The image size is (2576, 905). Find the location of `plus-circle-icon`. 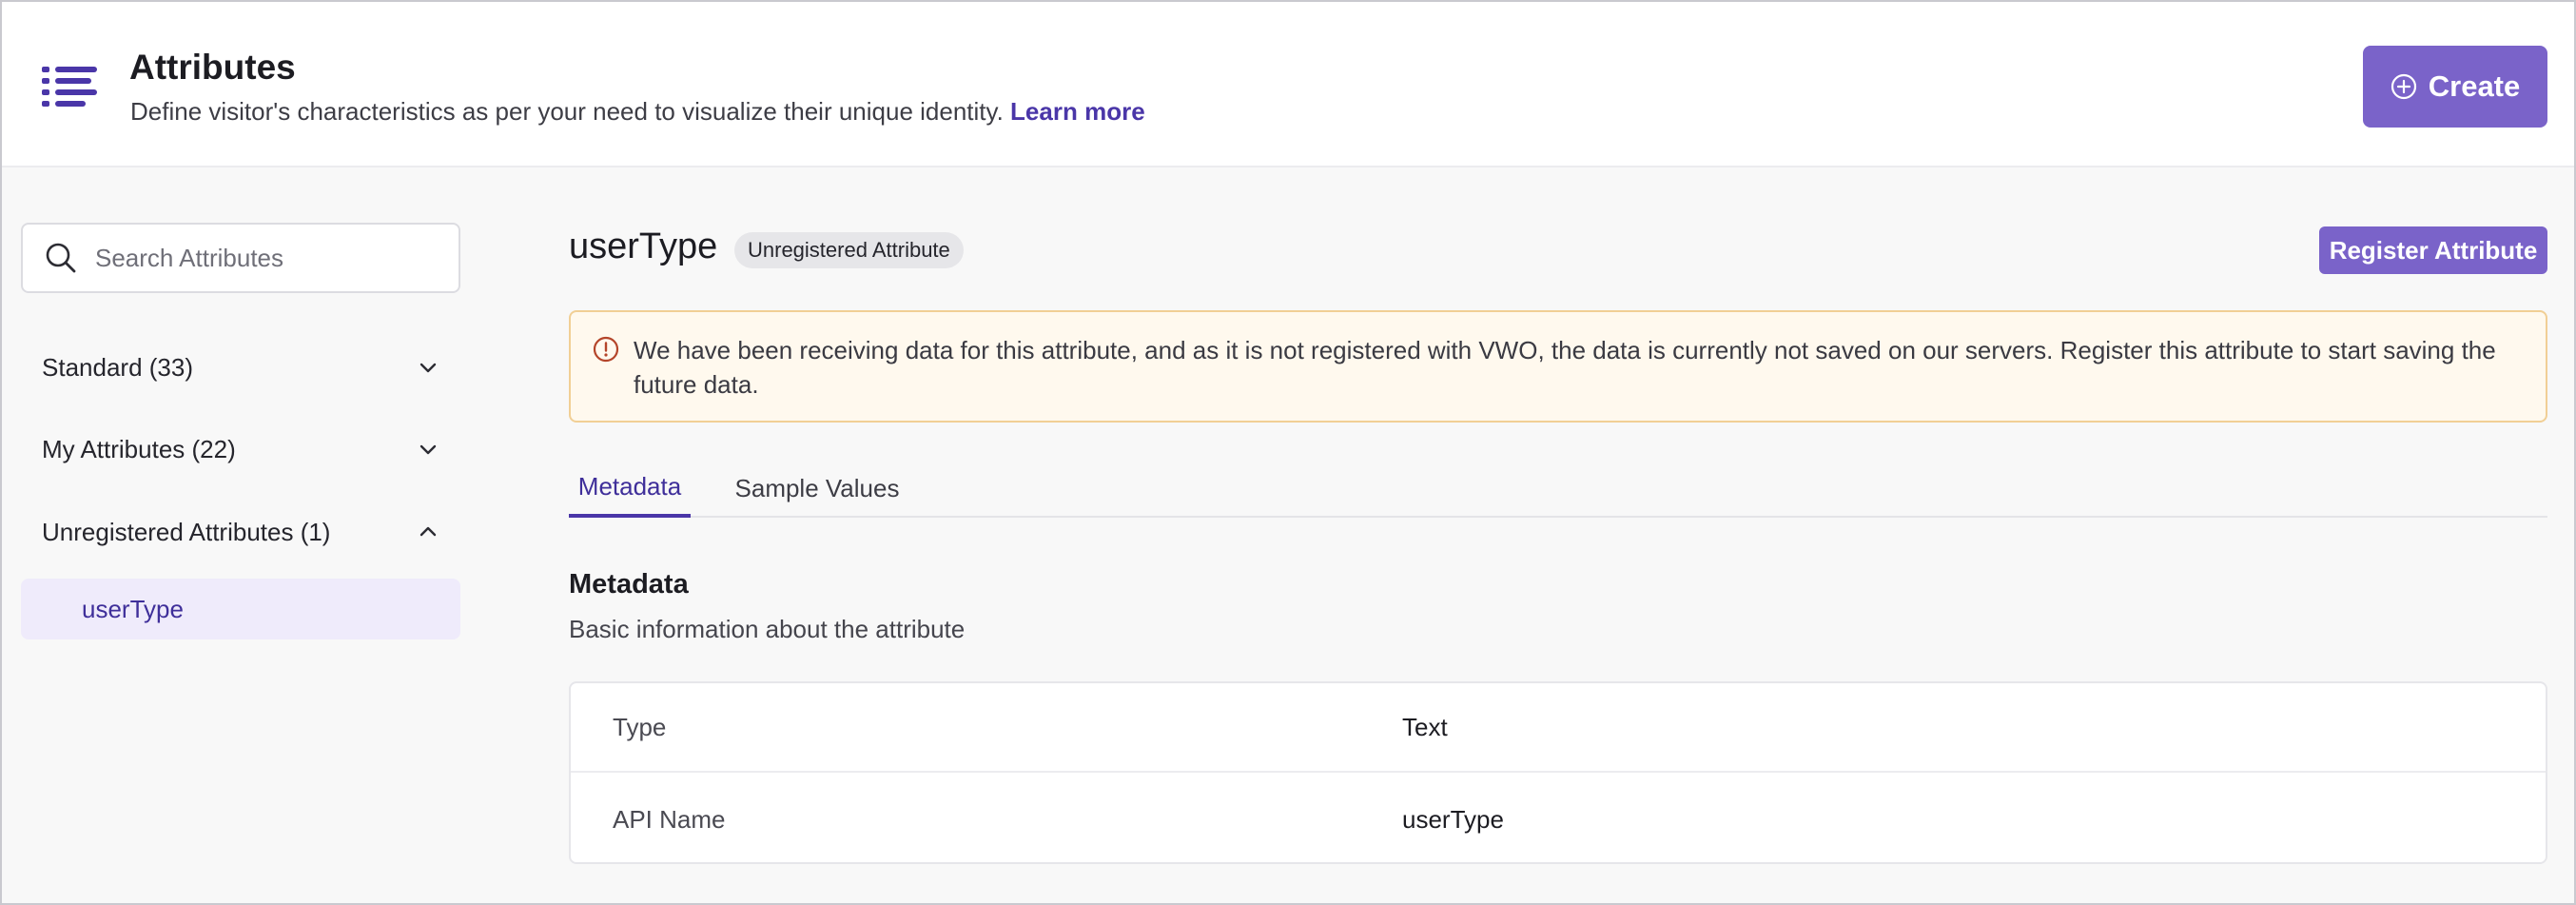

plus-circle-icon is located at coordinates (2404, 86).